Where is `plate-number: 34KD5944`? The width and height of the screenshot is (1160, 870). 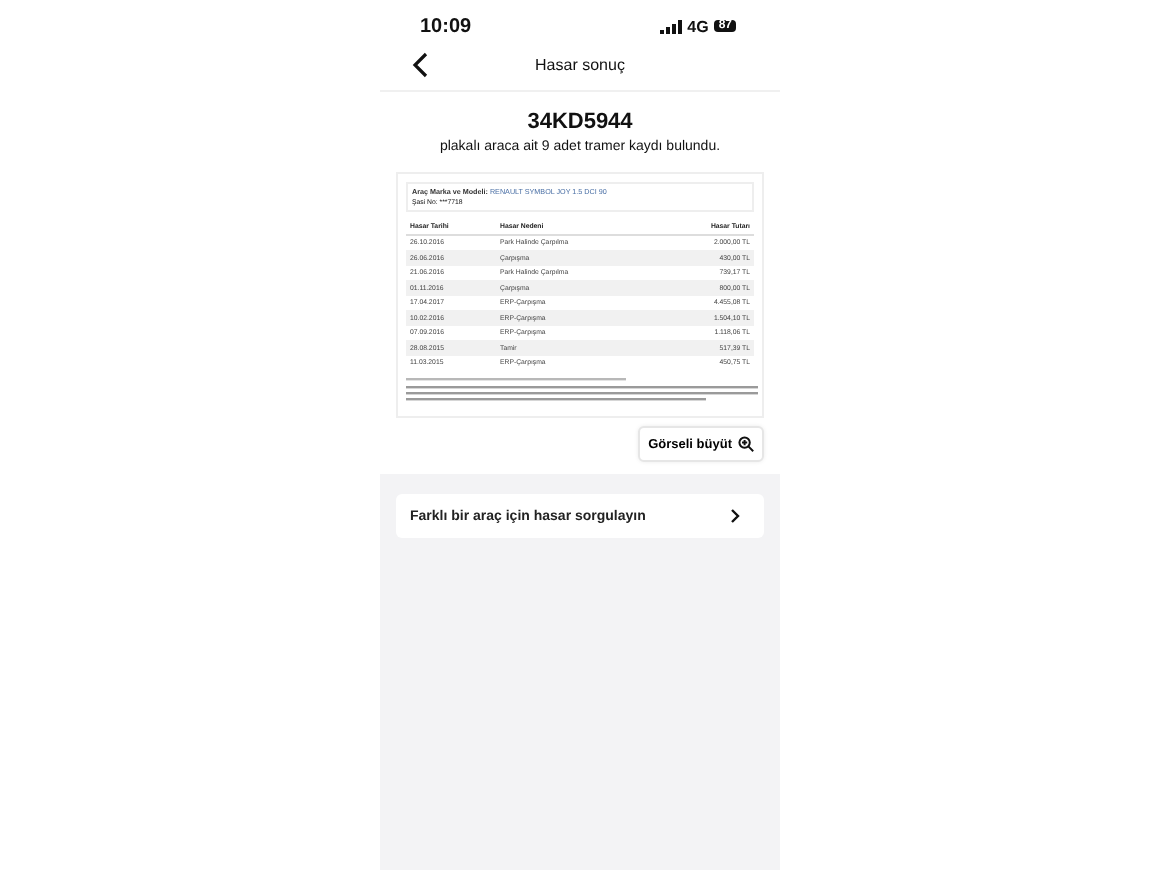 plate-number: 34KD5944 is located at coordinates (580, 122).